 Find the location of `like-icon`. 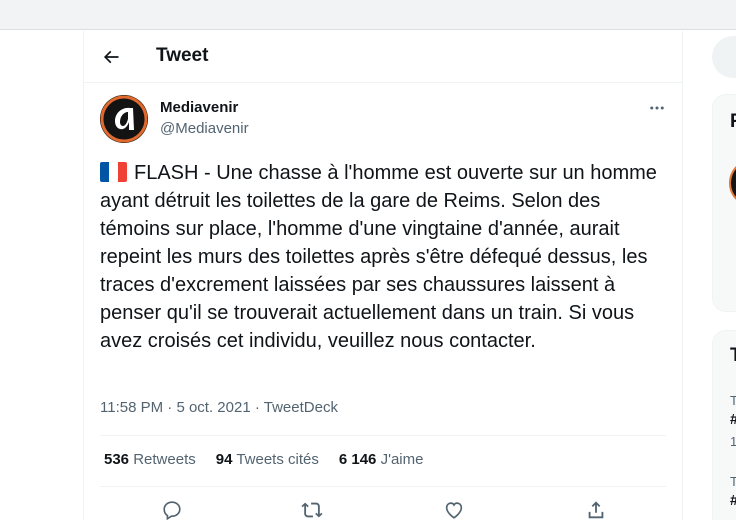

like-icon is located at coordinates (454, 510).